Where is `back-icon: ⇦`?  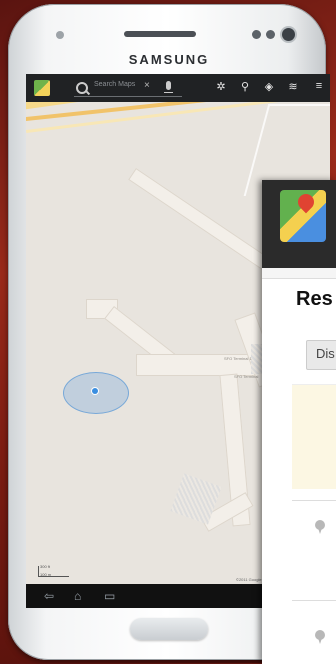 back-icon: ⇦ is located at coordinates (49, 596).